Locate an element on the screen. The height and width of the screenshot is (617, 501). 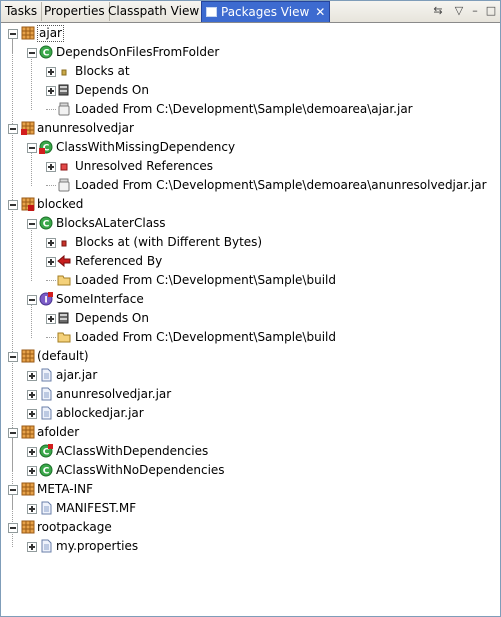
view-menu-icon: ▽ is located at coordinates (459, 11).